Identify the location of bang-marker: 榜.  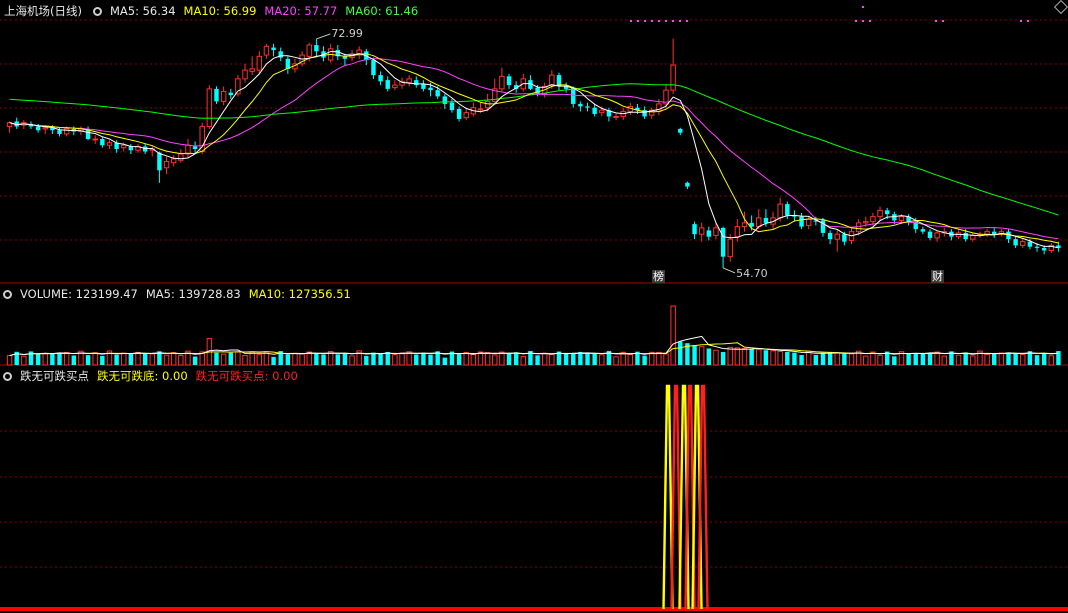
(658, 276).